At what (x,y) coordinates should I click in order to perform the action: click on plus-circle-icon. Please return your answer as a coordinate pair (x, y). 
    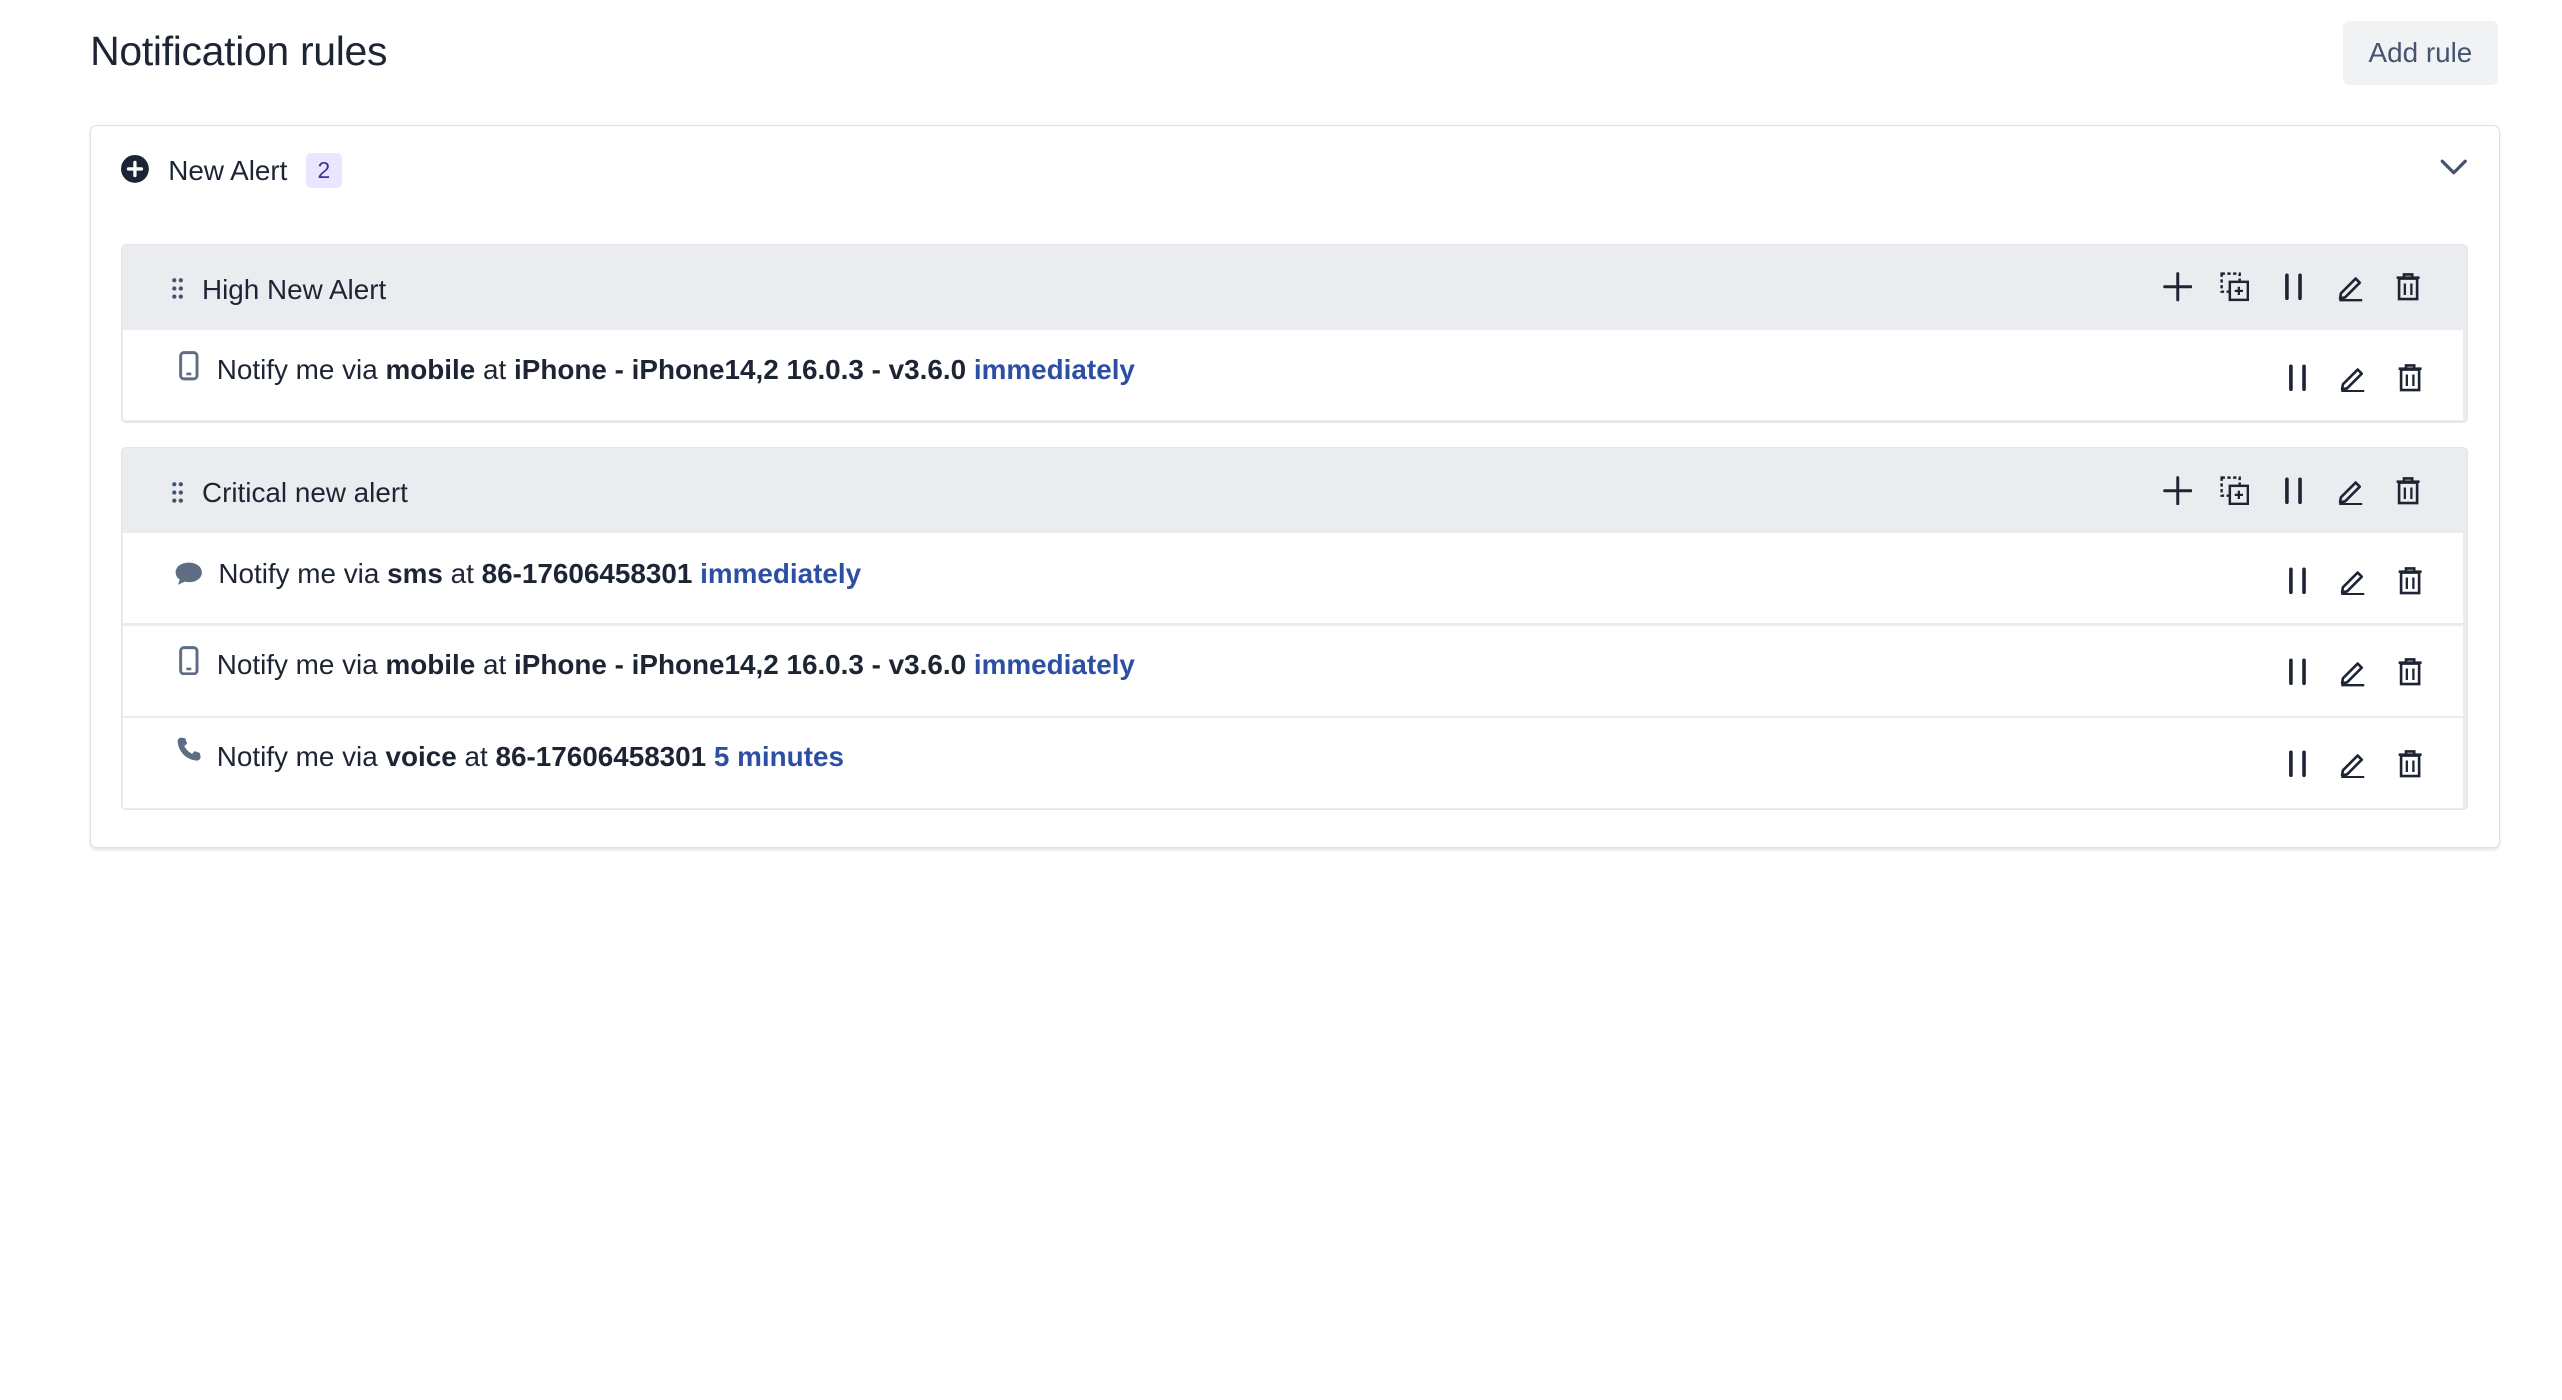
    Looking at the image, I should click on (134, 169).